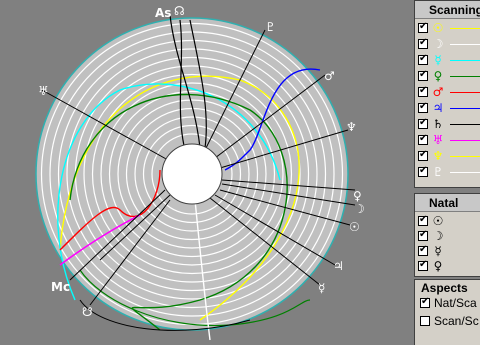 This screenshot has height=345, width=480. What do you see at coordinates (429, 221) in the screenshot?
I see `natal-item-row: ☉` at bounding box center [429, 221].